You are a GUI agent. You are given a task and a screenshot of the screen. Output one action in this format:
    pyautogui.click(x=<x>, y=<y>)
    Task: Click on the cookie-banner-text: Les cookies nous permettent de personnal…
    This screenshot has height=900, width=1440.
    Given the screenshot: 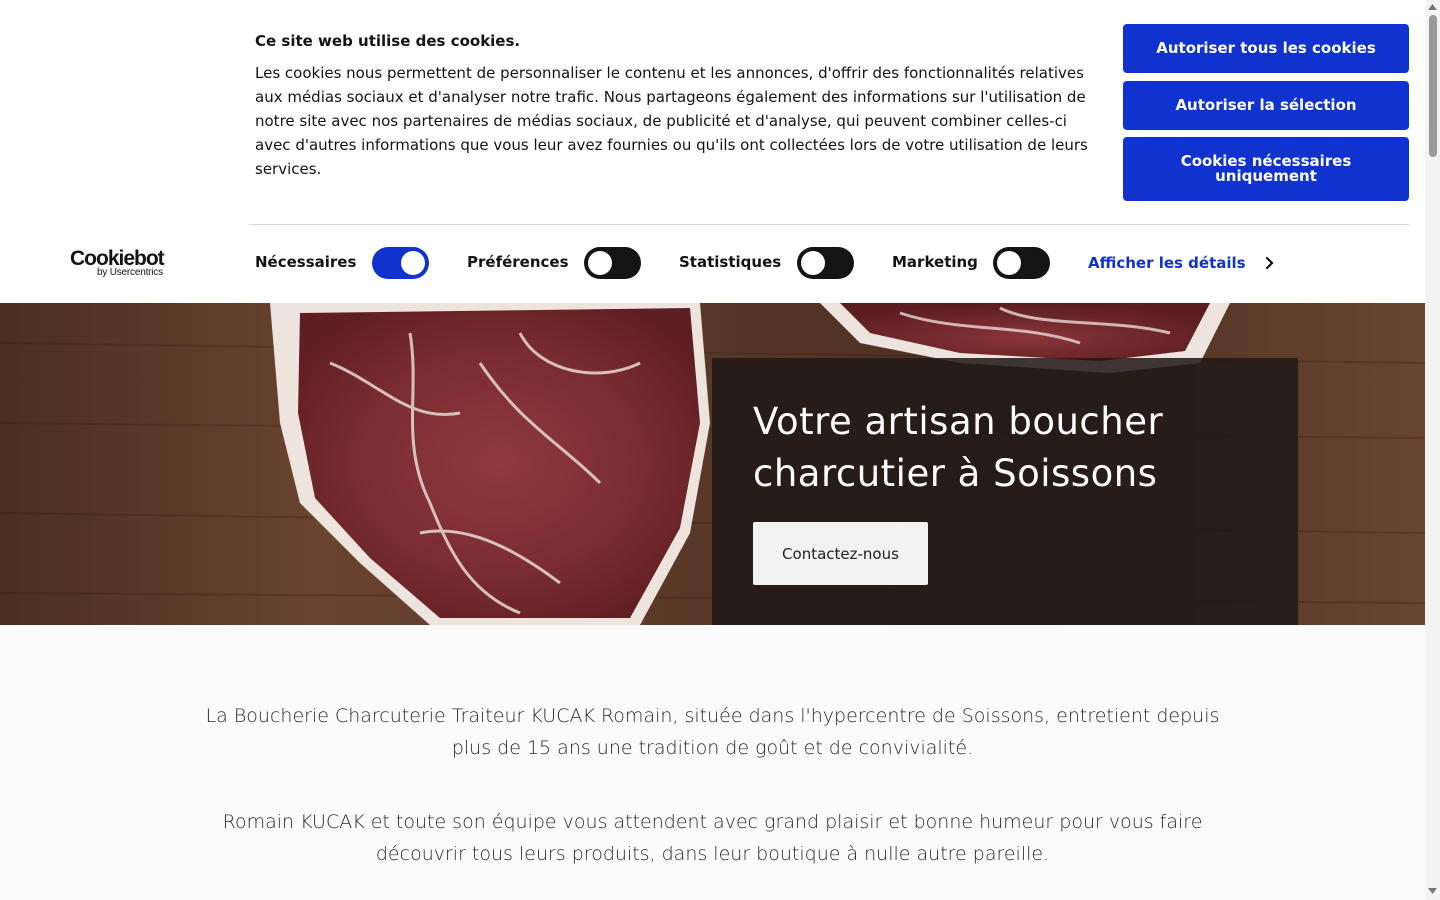 What is the action you would take?
    pyautogui.click(x=671, y=121)
    